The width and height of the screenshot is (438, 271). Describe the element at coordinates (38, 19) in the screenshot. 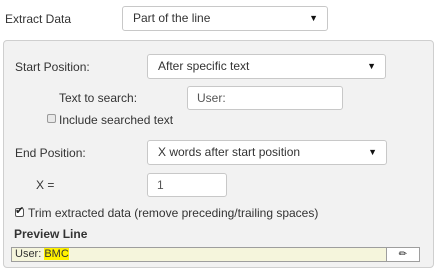

I see `extract-data-label: Extract Data` at that location.